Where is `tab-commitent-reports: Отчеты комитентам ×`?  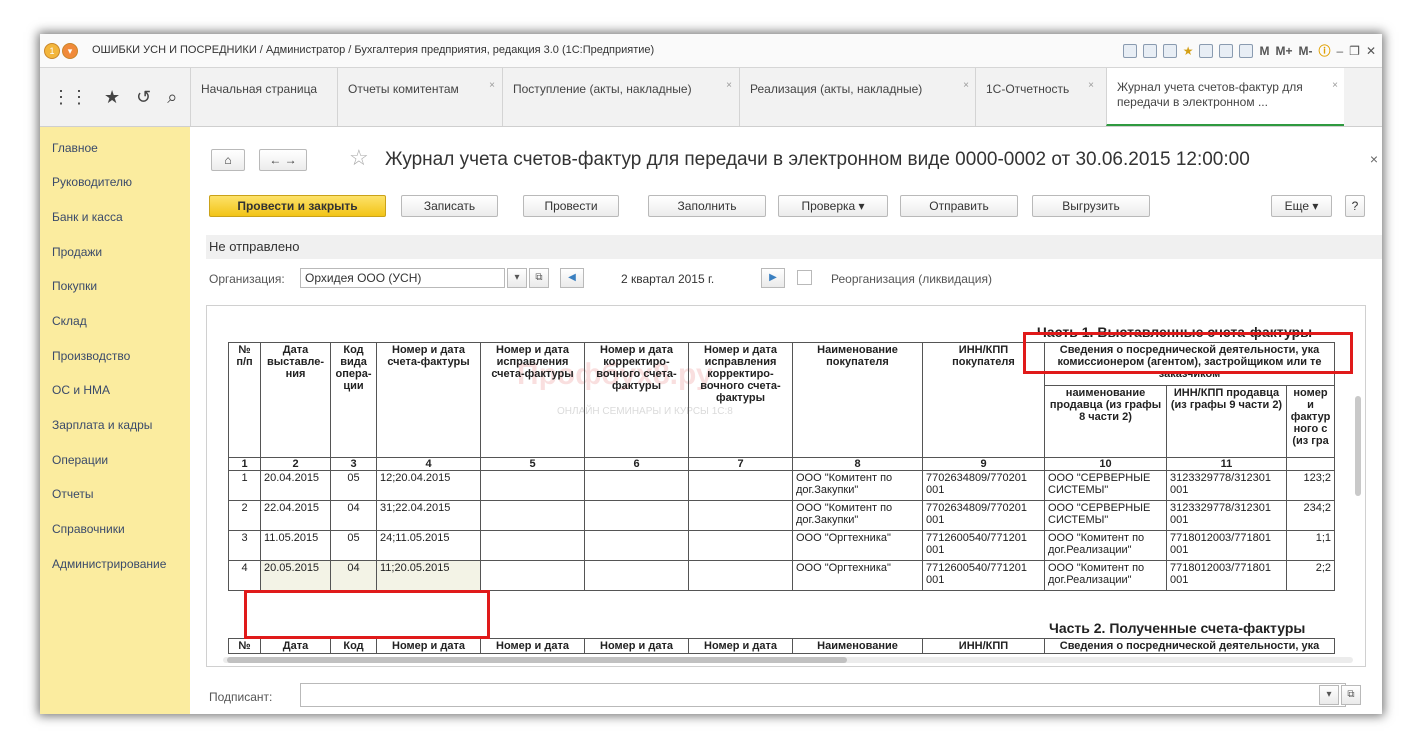 tab-commitent-reports: Отчеты комитентам × is located at coordinates (419, 97).